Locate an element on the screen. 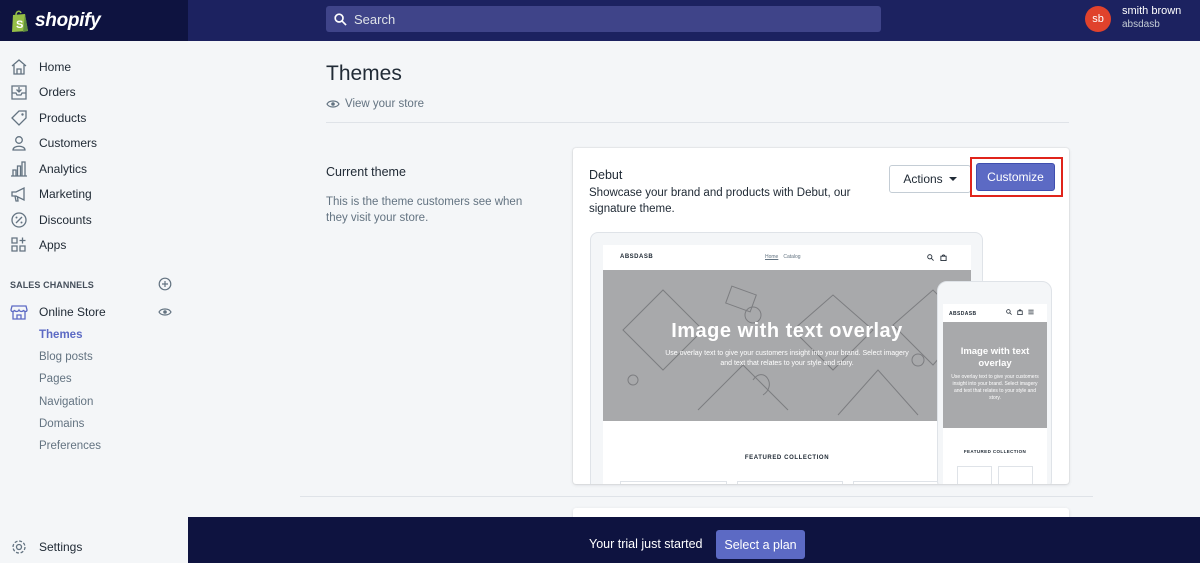 The image size is (1200, 563). sidebar-item-apps: Apps is located at coordinates (94, 245).